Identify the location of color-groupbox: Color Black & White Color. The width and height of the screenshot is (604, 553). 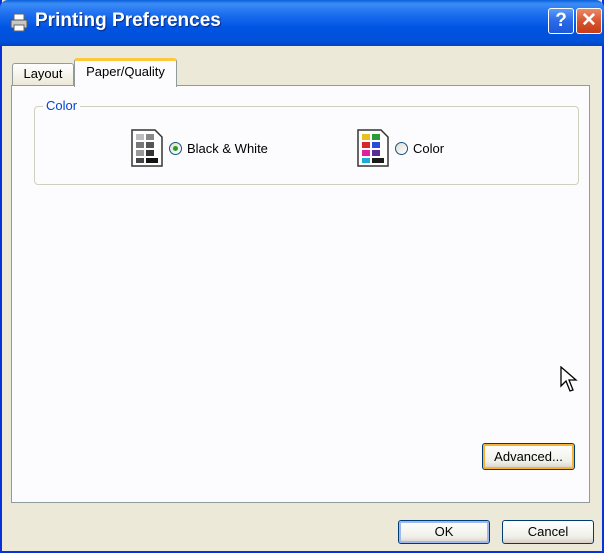
(306, 141).